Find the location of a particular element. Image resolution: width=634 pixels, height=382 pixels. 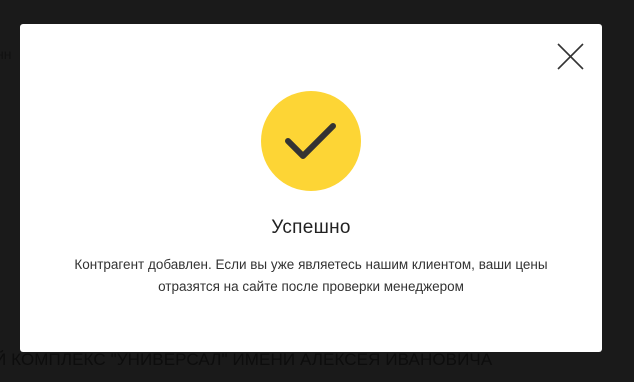

close-button is located at coordinates (570, 56).